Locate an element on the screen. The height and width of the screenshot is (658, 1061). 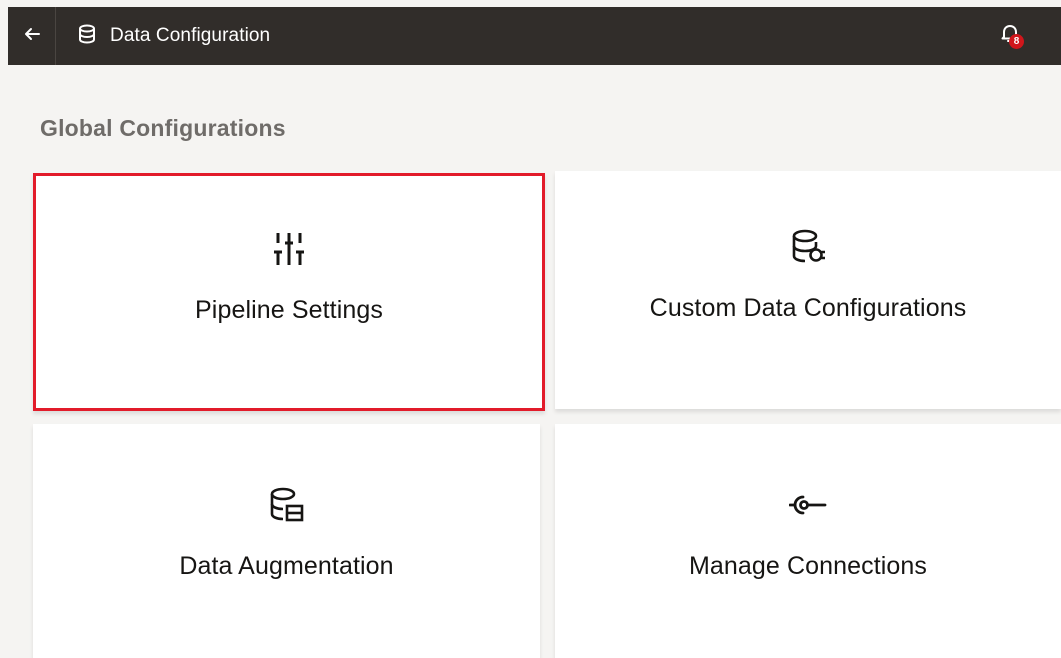
notifications-button: 8 is located at coordinates (1013, 36).